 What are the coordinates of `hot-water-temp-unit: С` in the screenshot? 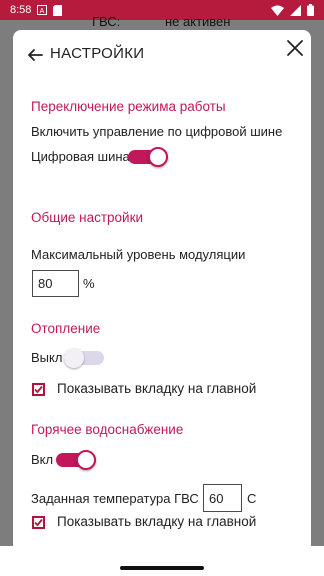 It's located at (252, 498).